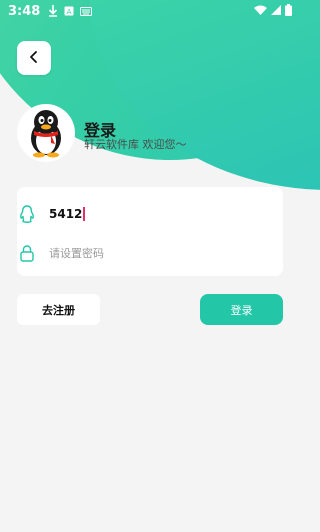 The height and width of the screenshot is (532, 320). I want to click on back-button, so click(34, 58).